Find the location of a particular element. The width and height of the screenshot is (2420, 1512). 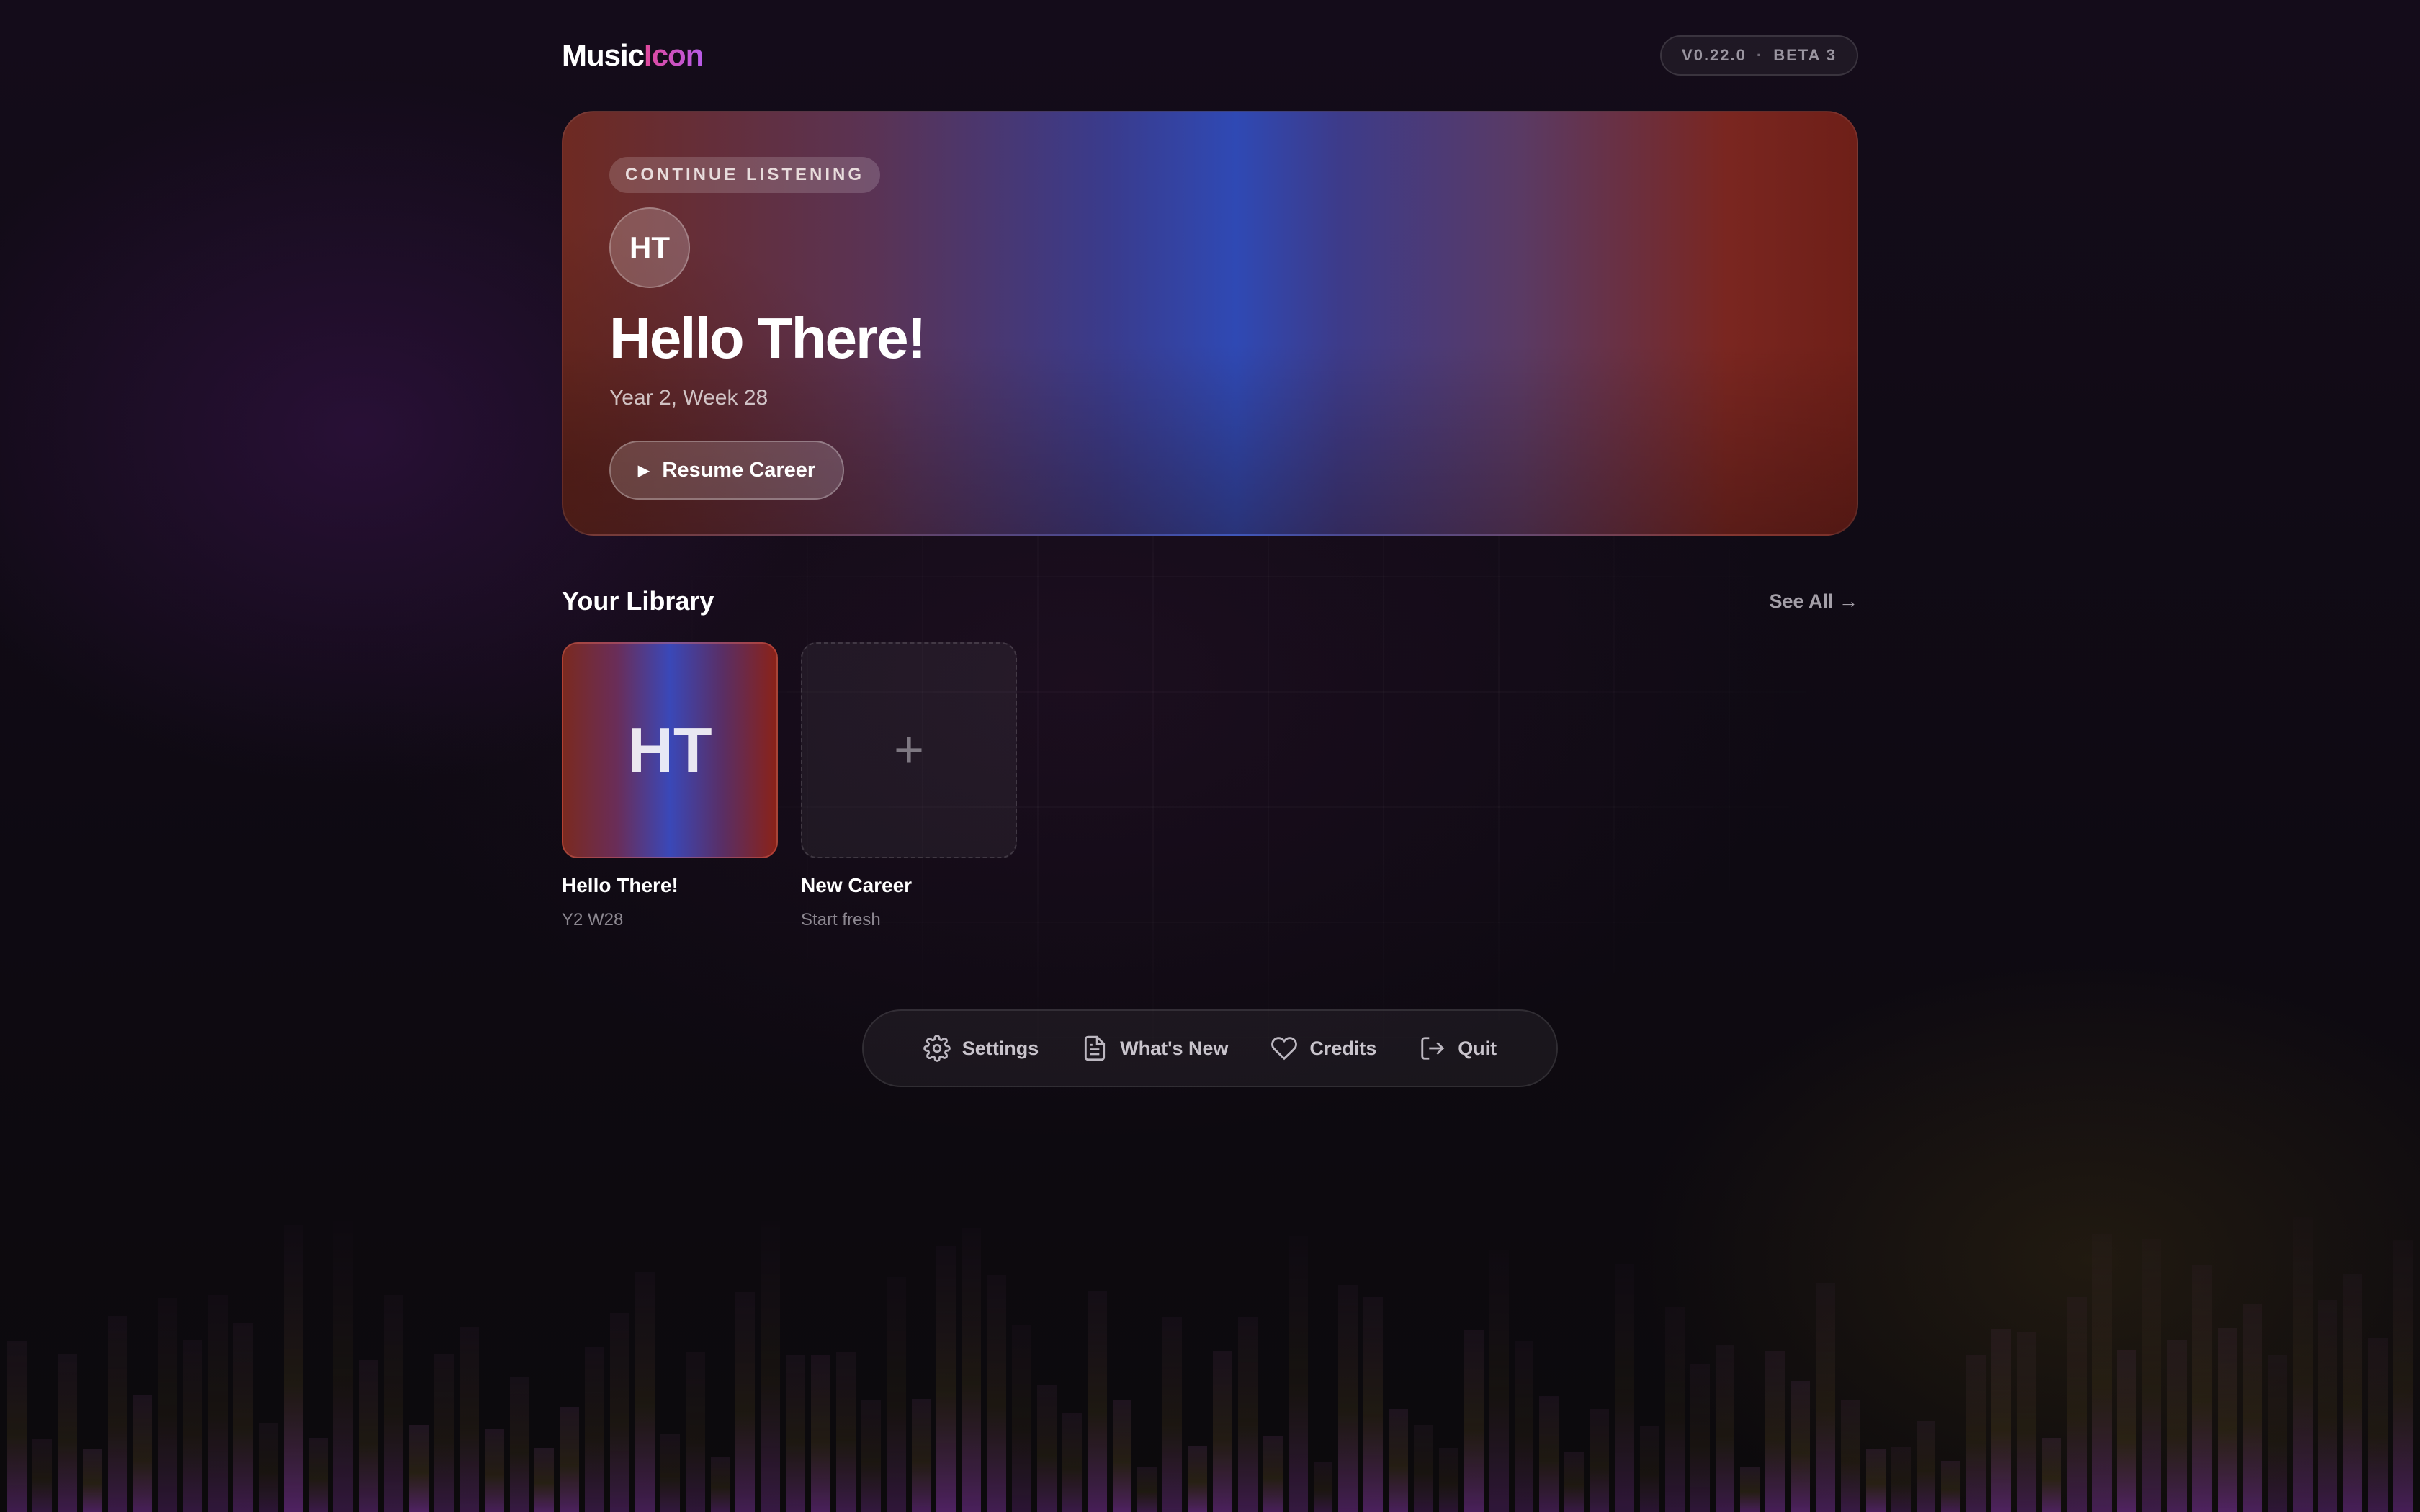

quit-label: Quit is located at coordinates (1477, 1048).